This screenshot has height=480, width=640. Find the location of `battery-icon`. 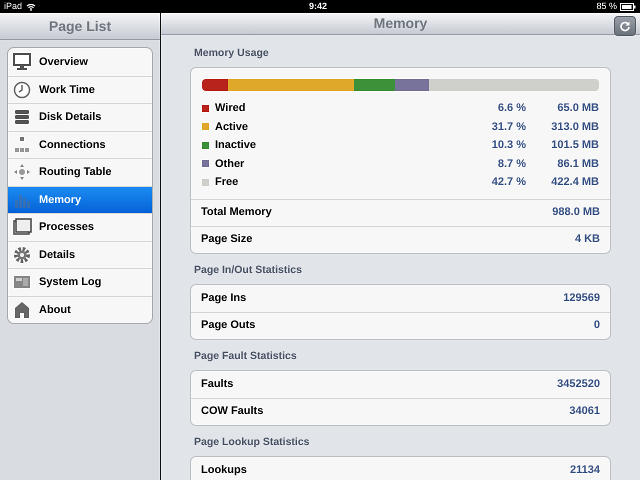

battery-icon is located at coordinates (628, 6).